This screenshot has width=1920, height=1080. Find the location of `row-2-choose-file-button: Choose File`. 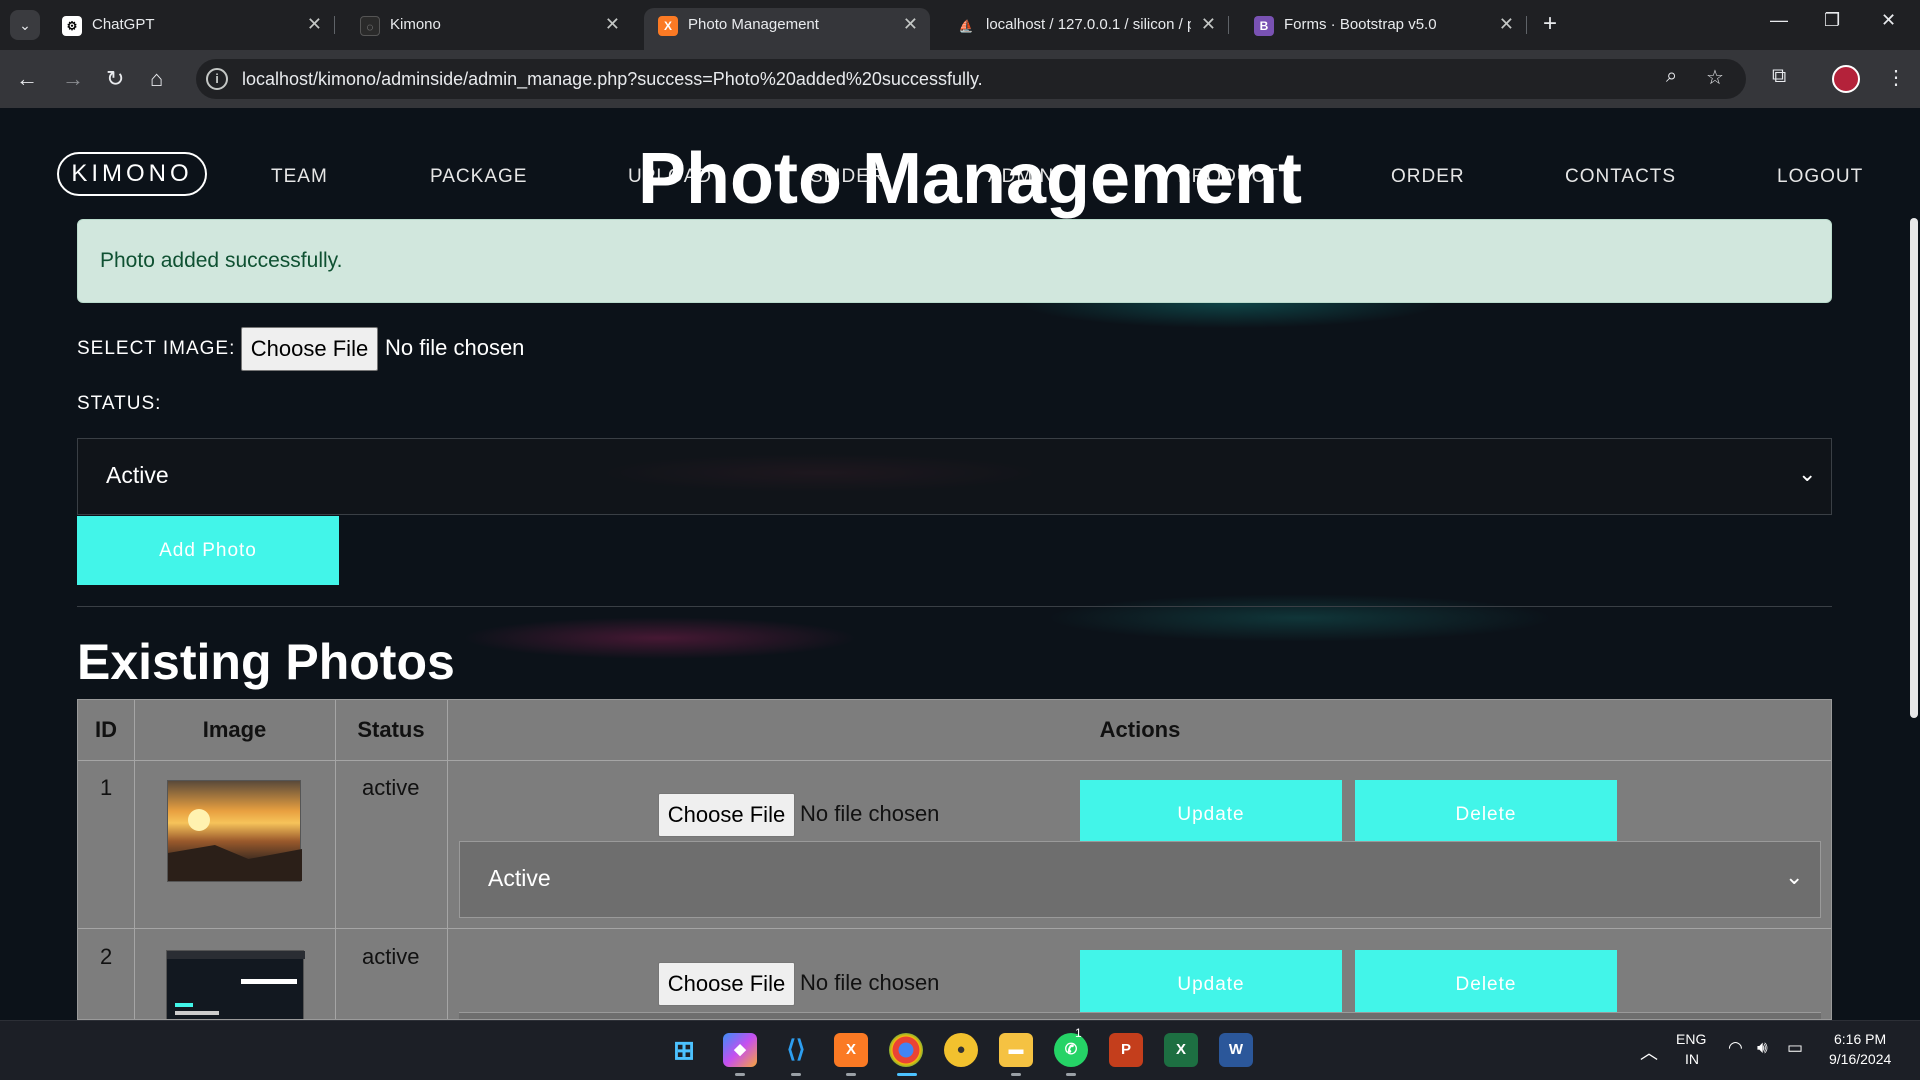

row-2-choose-file-button: Choose File is located at coordinates (726, 984).